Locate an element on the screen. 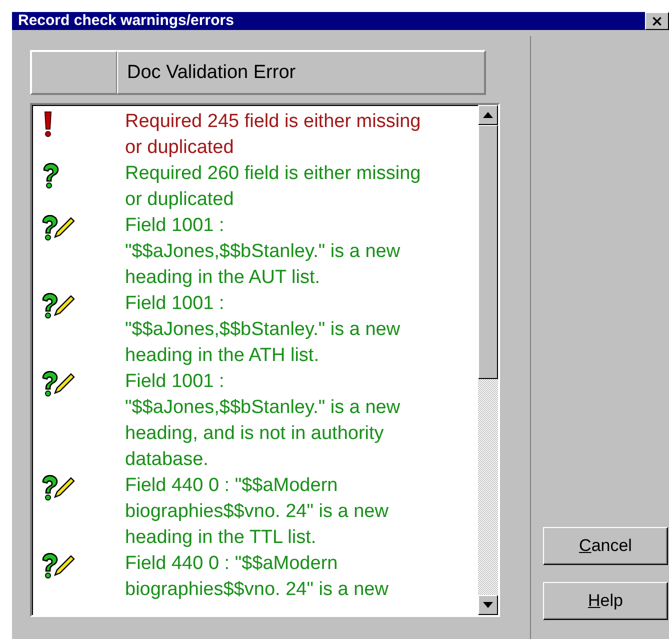 The width and height of the screenshot is (669, 639). up-arrow-icon is located at coordinates (488, 115).